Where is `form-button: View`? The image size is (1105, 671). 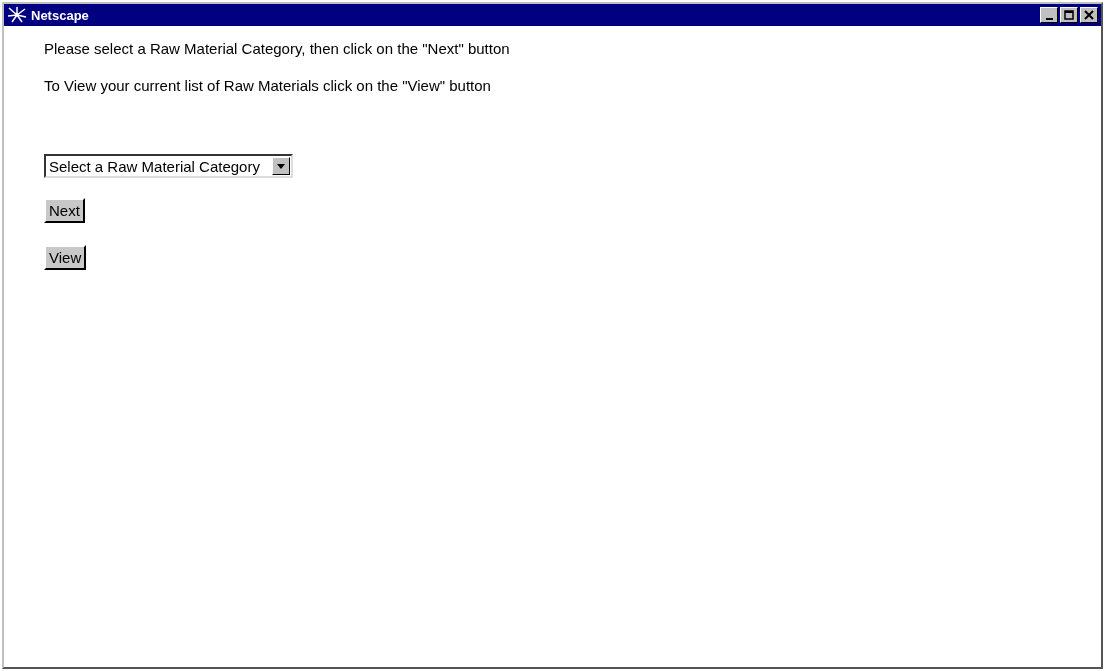
form-button: View is located at coordinates (65, 257).